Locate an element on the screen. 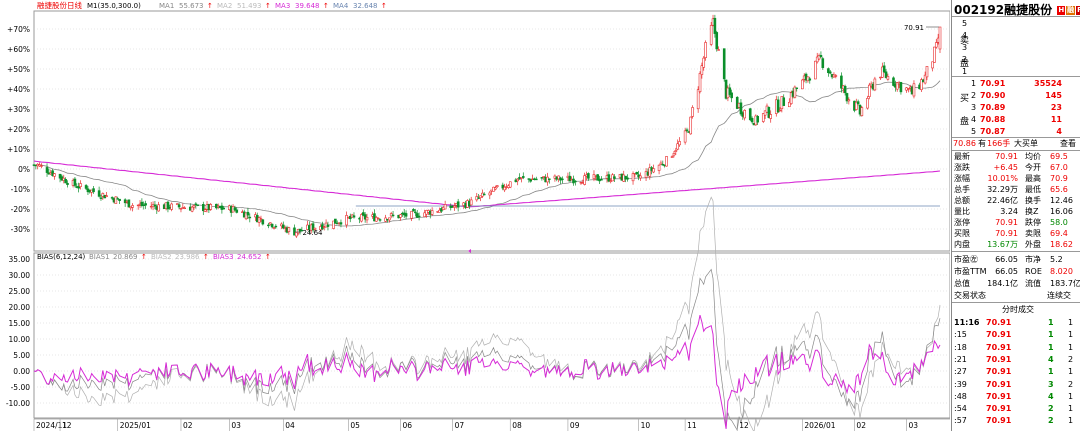 The height and width of the screenshot is (431, 1080). tick-vol: 4 is located at coordinates (1051, 396).